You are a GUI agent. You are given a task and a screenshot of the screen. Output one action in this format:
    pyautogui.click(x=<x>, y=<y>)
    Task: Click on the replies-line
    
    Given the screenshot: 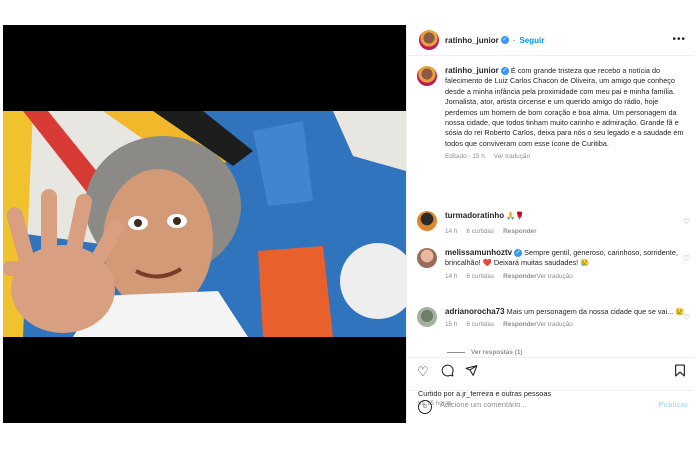 What is the action you would take?
    pyautogui.click(x=456, y=352)
    